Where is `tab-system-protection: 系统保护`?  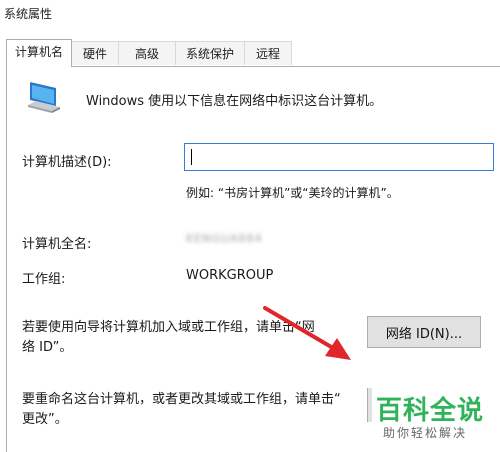
tab-system-protection: 系统保护 is located at coordinates (210, 53).